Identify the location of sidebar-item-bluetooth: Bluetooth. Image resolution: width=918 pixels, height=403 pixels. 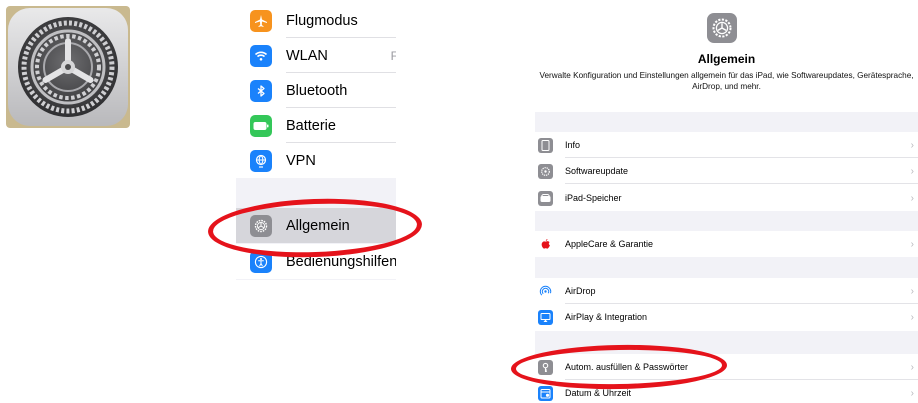
(316, 90).